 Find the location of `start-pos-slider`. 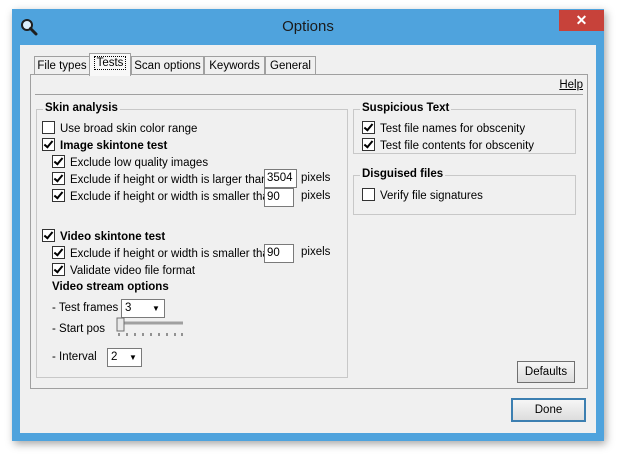

start-pos-slider is located at coordinates (150, 327).